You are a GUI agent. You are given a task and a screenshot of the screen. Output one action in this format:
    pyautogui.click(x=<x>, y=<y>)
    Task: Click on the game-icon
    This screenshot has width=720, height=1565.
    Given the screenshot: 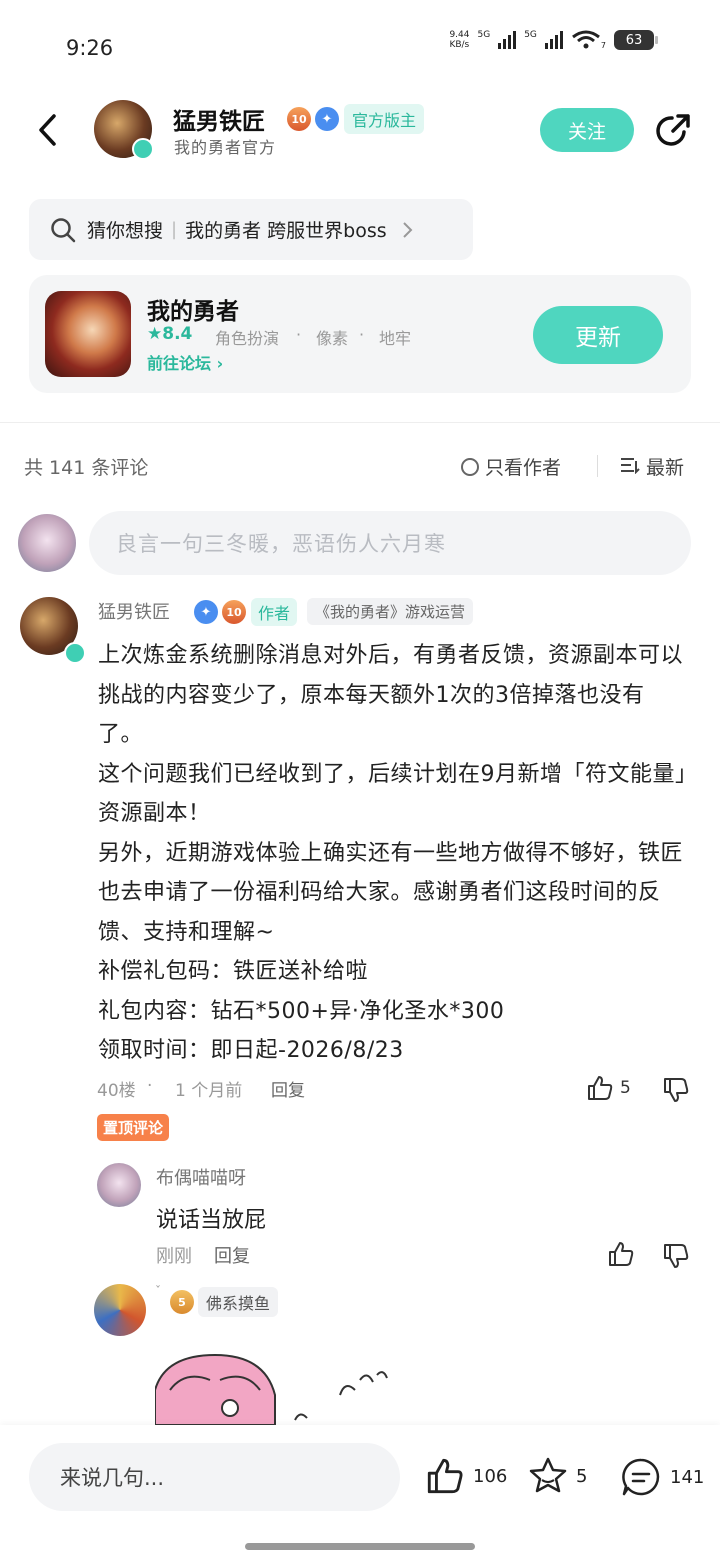 What is the action you would take?
    pyautogui.click(x=88, y=334)
    